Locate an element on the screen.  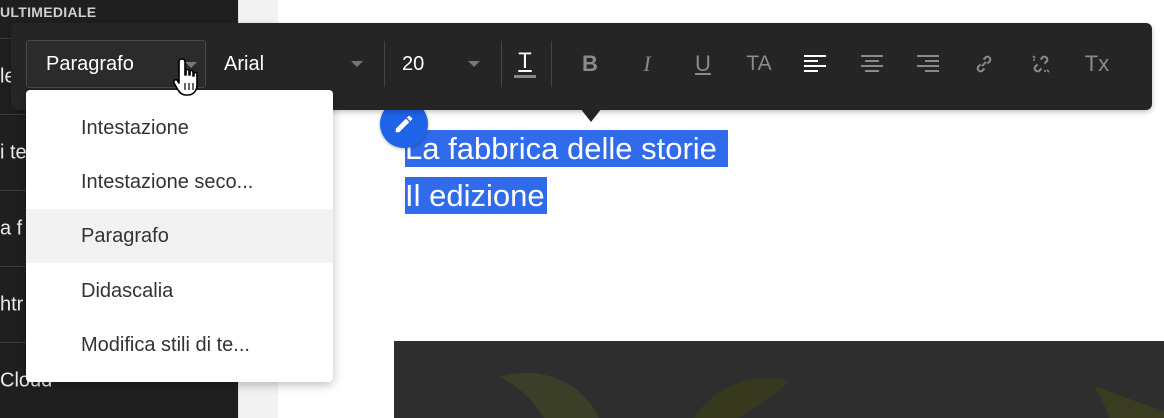
leaf-image is located at coordinates (831, 395).